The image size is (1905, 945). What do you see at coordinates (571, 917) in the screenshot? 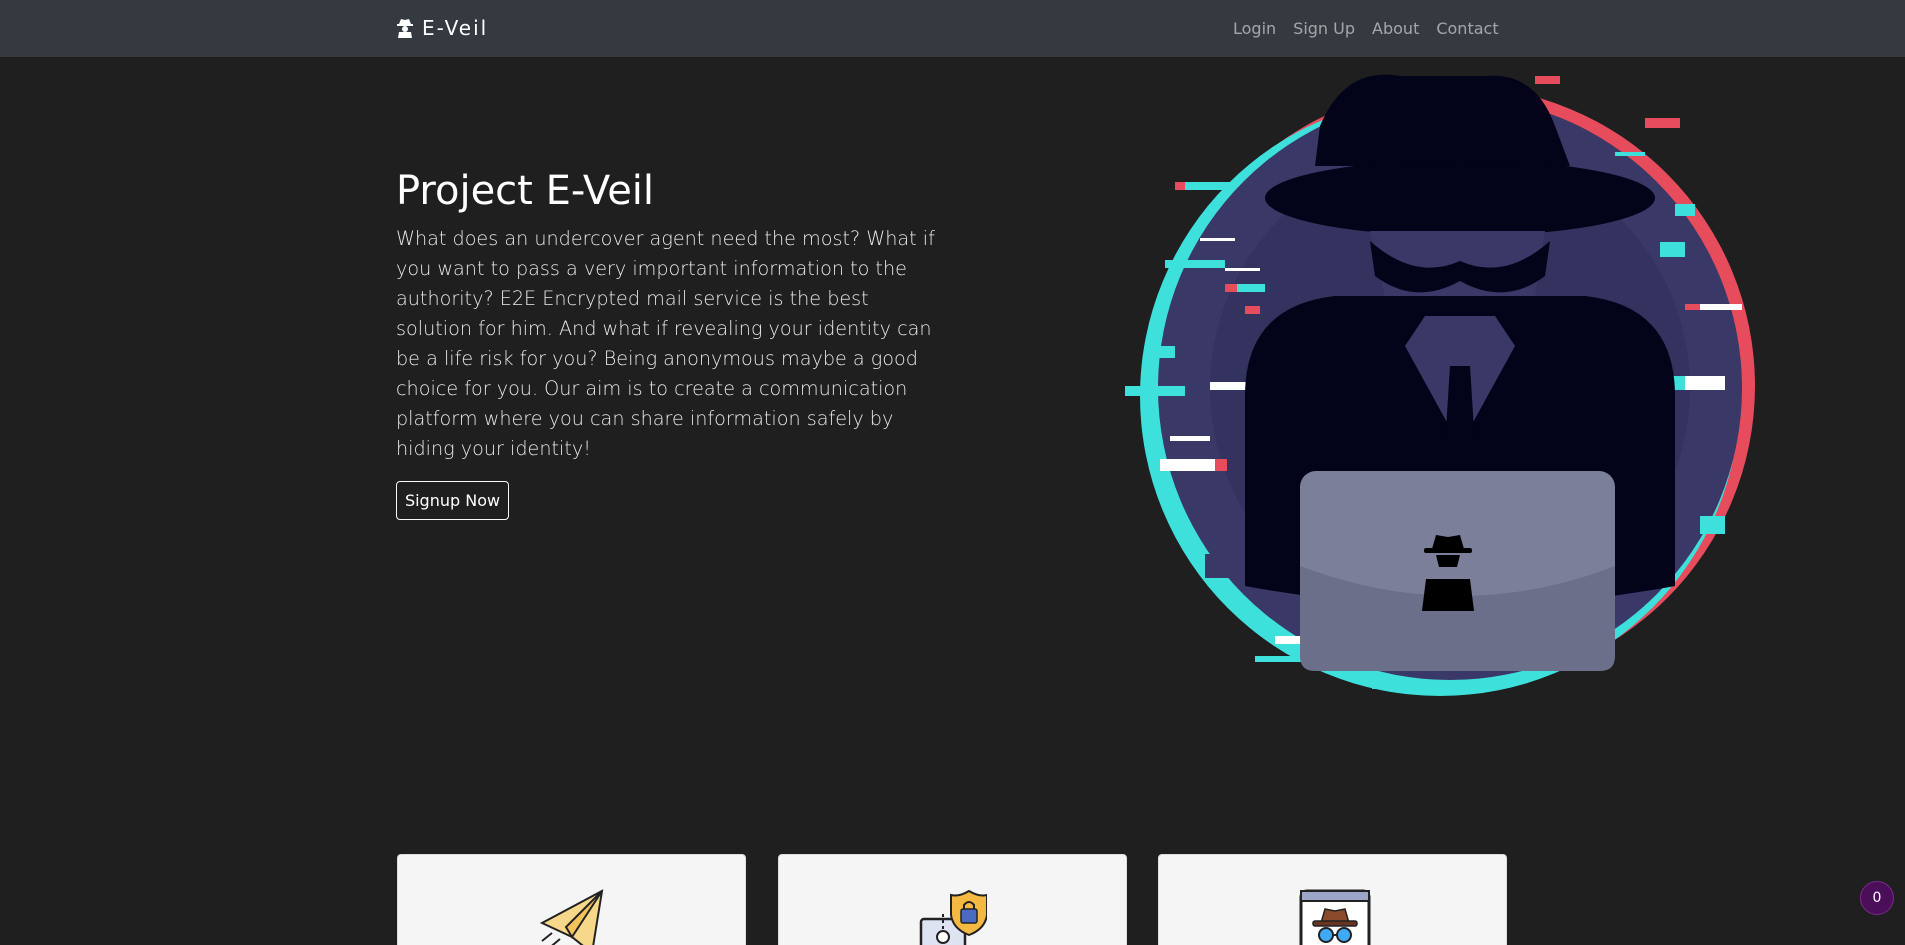
I see `paper-plane-icon` at bounding box center [571, 917].